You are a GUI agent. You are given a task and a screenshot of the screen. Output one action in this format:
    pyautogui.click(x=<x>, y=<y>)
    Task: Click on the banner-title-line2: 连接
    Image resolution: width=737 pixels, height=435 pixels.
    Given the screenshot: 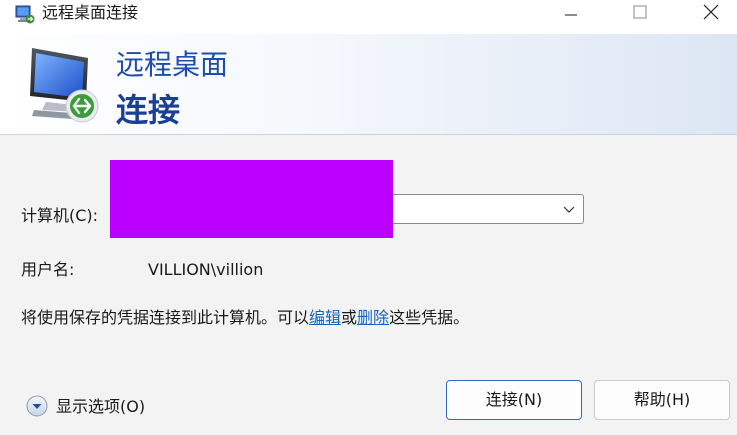 What is the action you would take?
    pyautogui.click(x=148, y=110)
    